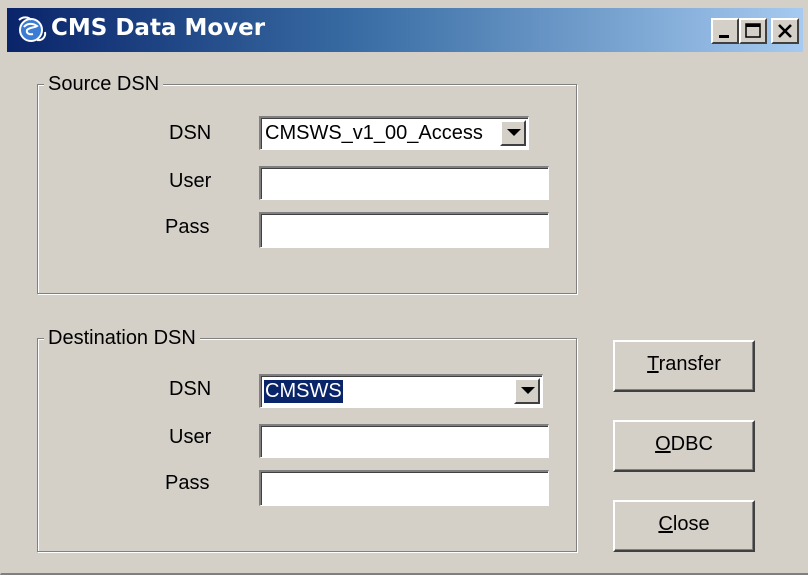 This screenshot has width=808, height=575. What do you see at coordinates (122, 338) in the screenshot?
I see `destination-dsn-legend: Destination DSN` at bounding box center [122, 338].